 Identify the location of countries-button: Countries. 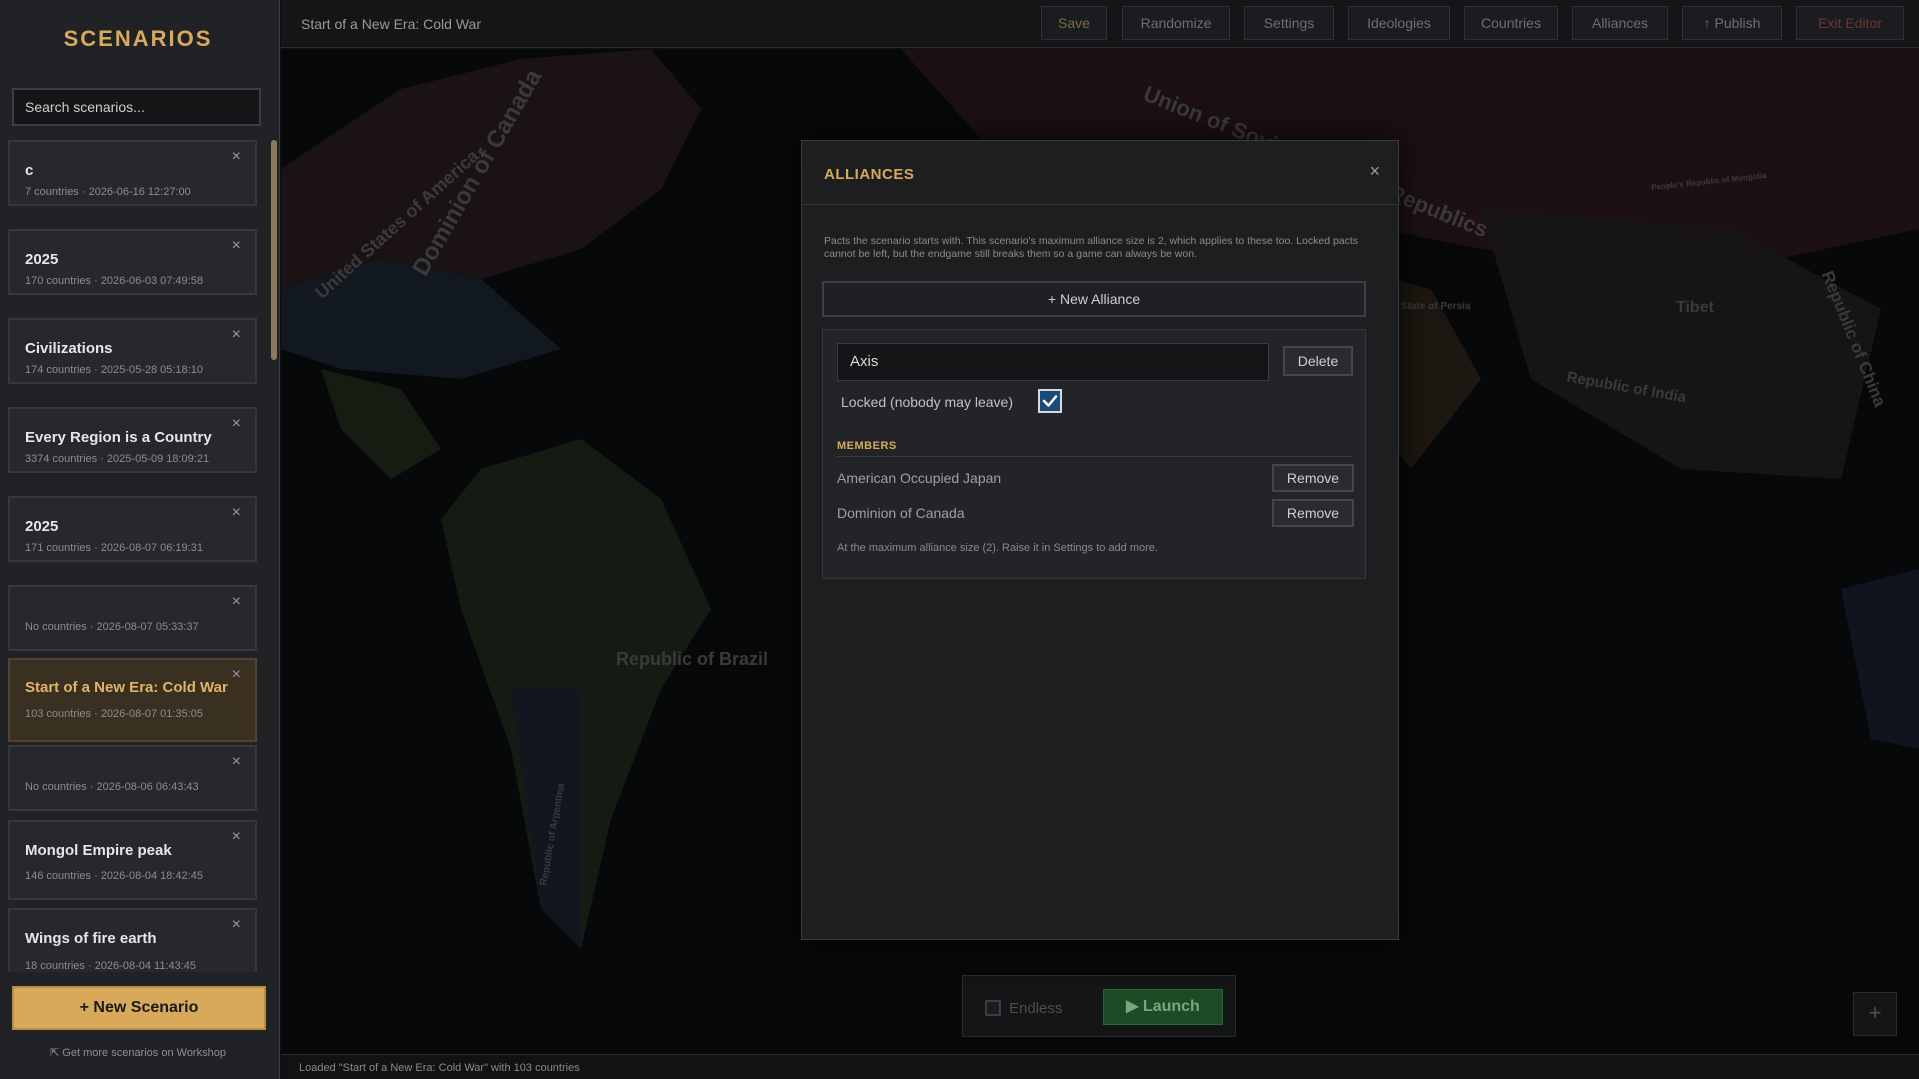
(1511, 23).